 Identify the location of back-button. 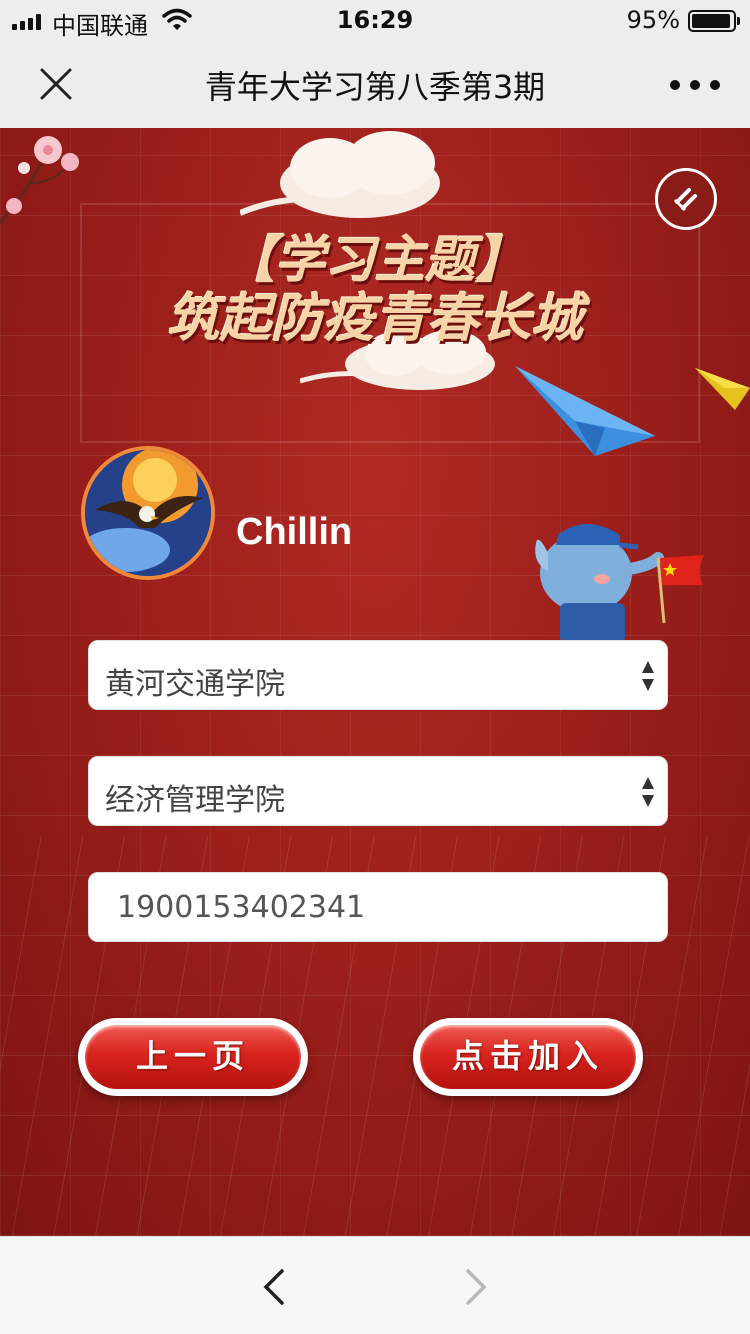
(274, 1289).